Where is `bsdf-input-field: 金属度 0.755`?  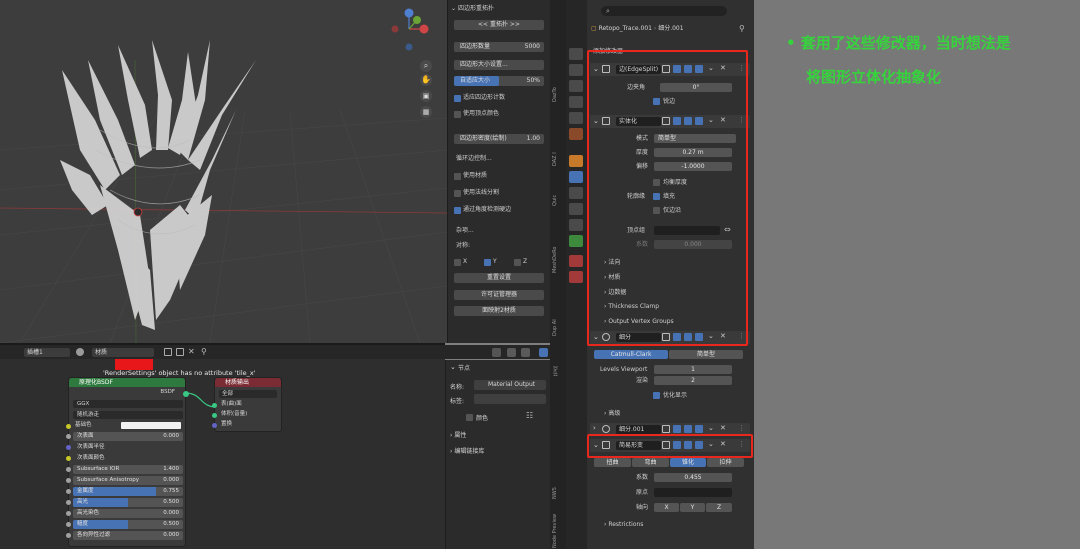 bsdf-input-field: 金属度 0.755 is located at coordinates (128, 491).